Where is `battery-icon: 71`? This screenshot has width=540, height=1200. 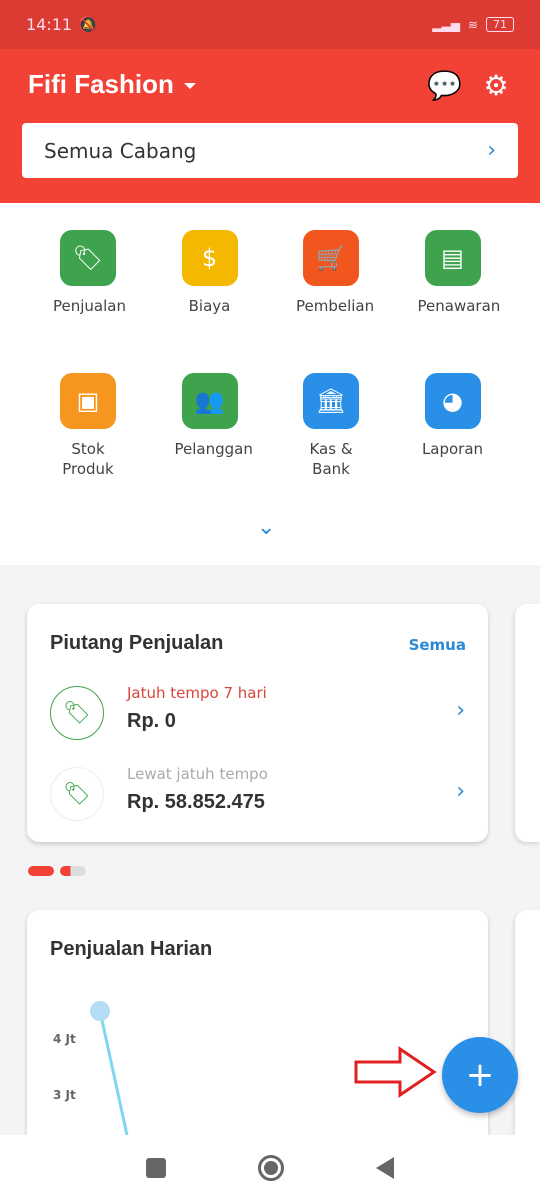
battery-icon: 71 is located at coordinates (500, 24).